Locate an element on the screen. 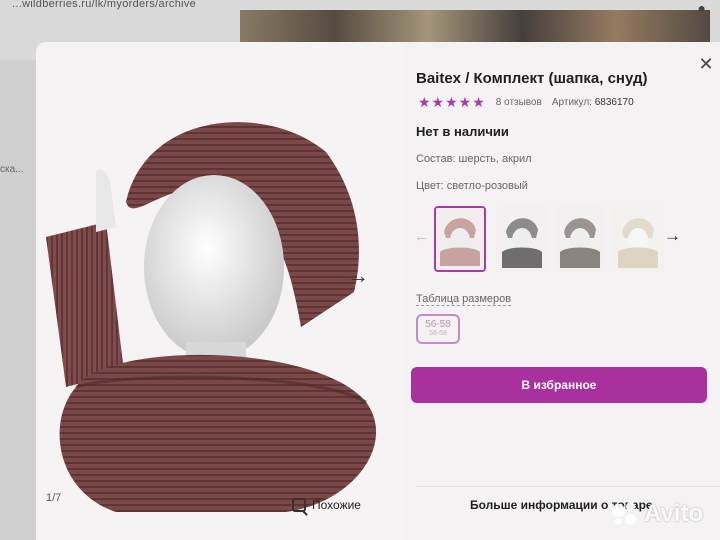  browser-url-text: ...wildberries.ru/lk/myorders/archive is located at coordinates (104, 5).